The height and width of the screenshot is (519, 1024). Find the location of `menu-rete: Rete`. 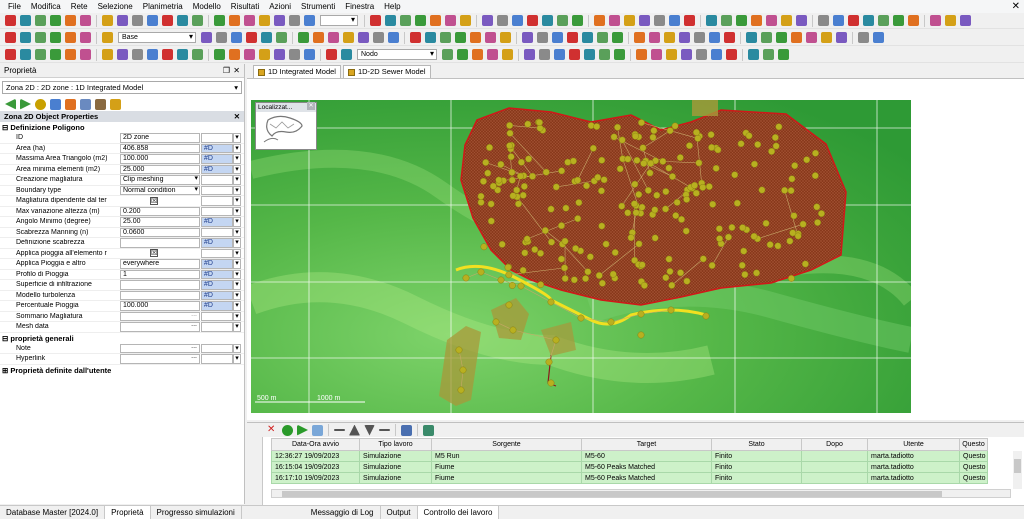

menu-rete: Rete is located at coordinates (79, 6).